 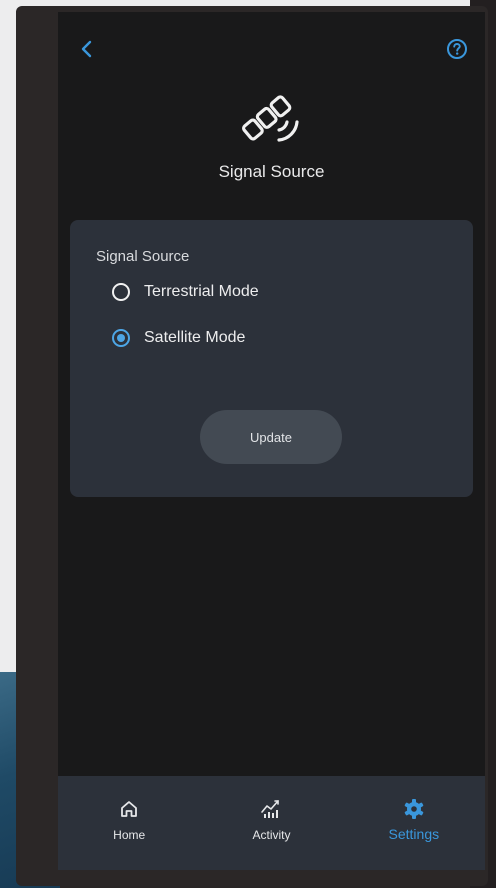 I want to click on radio-label-terrestrial: Terrestrial Mode, so click(x=201, y=291).